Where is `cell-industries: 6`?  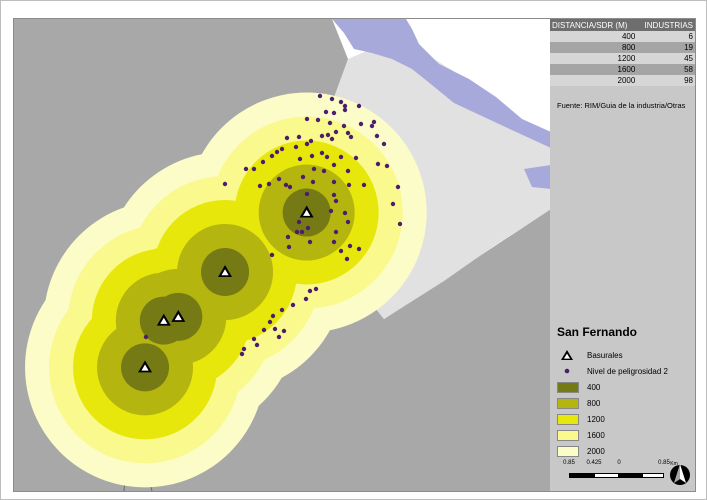 cell-industries: 6 is located at coordinates (666, 36).